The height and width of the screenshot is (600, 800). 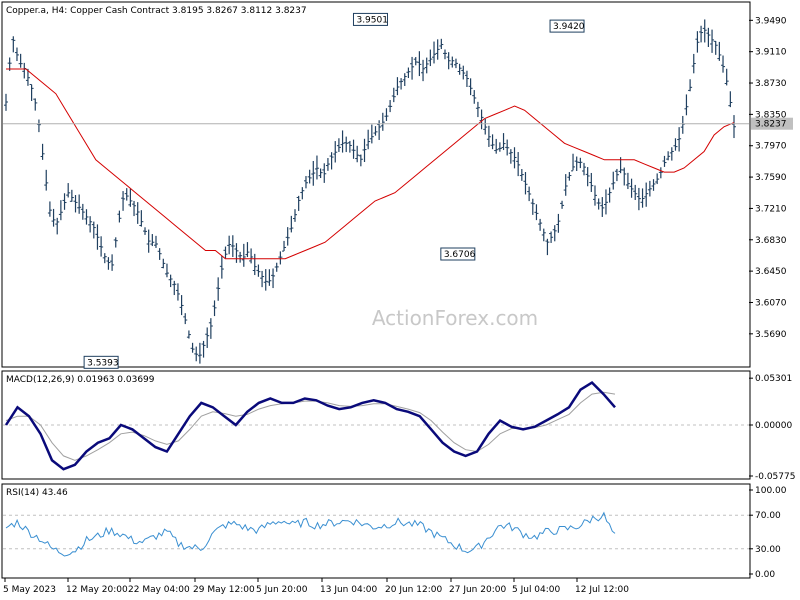 What do you see at coordinates (773, 379) in the screenshot?
I see `macd-y-tick-label: 0.05301` at bounding box center [773, 379].